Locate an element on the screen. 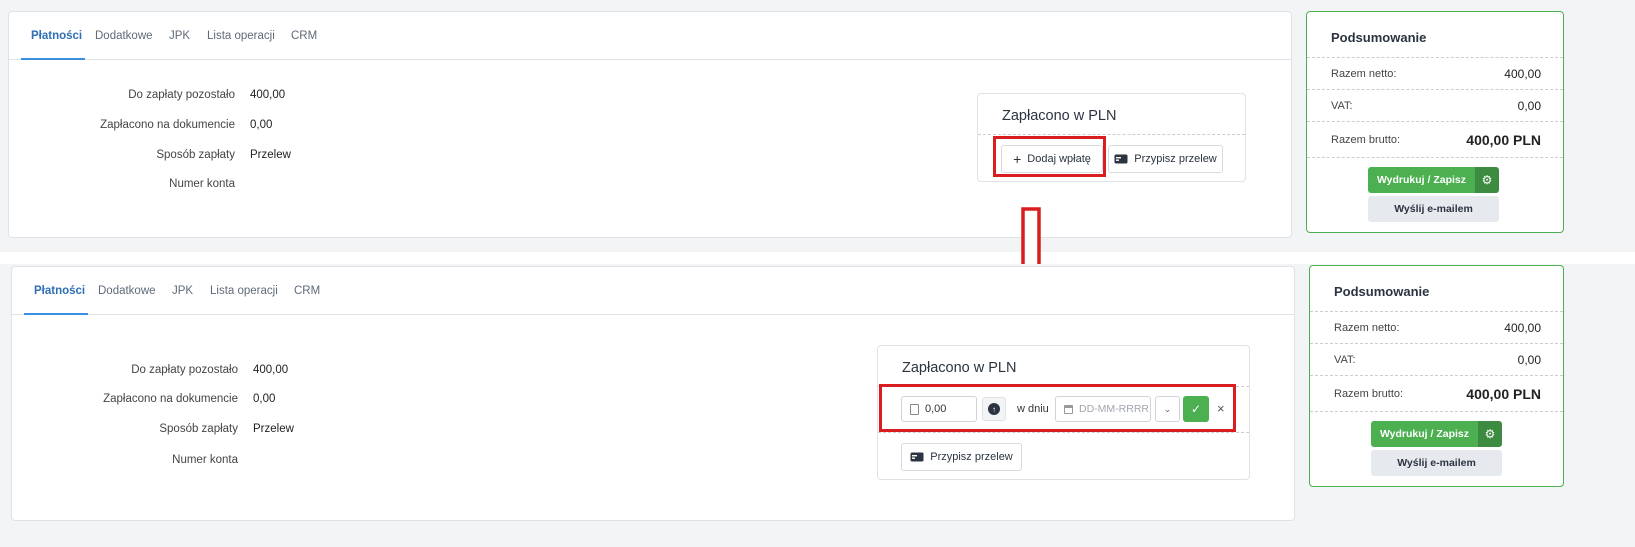 Image resolution: width=1635 pixels, height=547 pixels. highlight-add-payment is located at coordinates (1049, 156).